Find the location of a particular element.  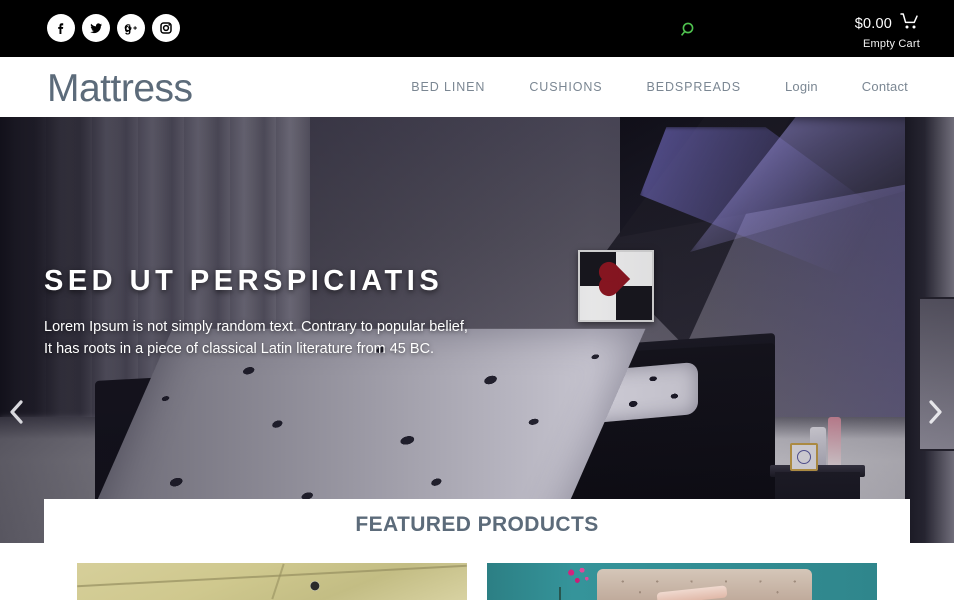

site-logo: Mattress is located at coordinates (120, 89).